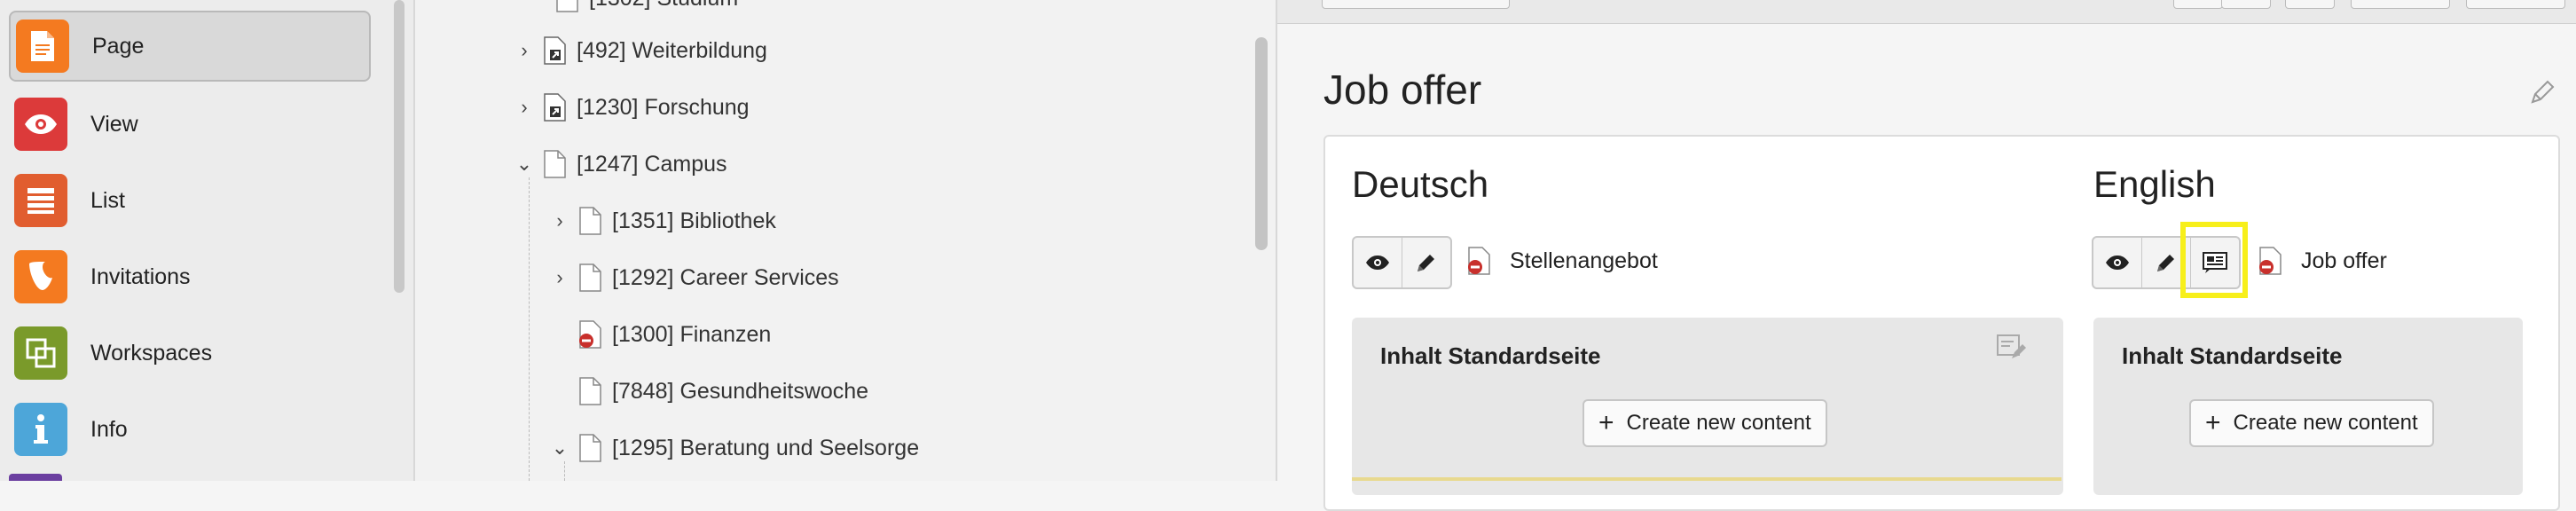 The width and height of the screenshot is (2576, 511). What do you see at coordinates (140, 276) in the screenshot?
I see `module-label-invitations: Invitations` at bounding box center [140, 276].